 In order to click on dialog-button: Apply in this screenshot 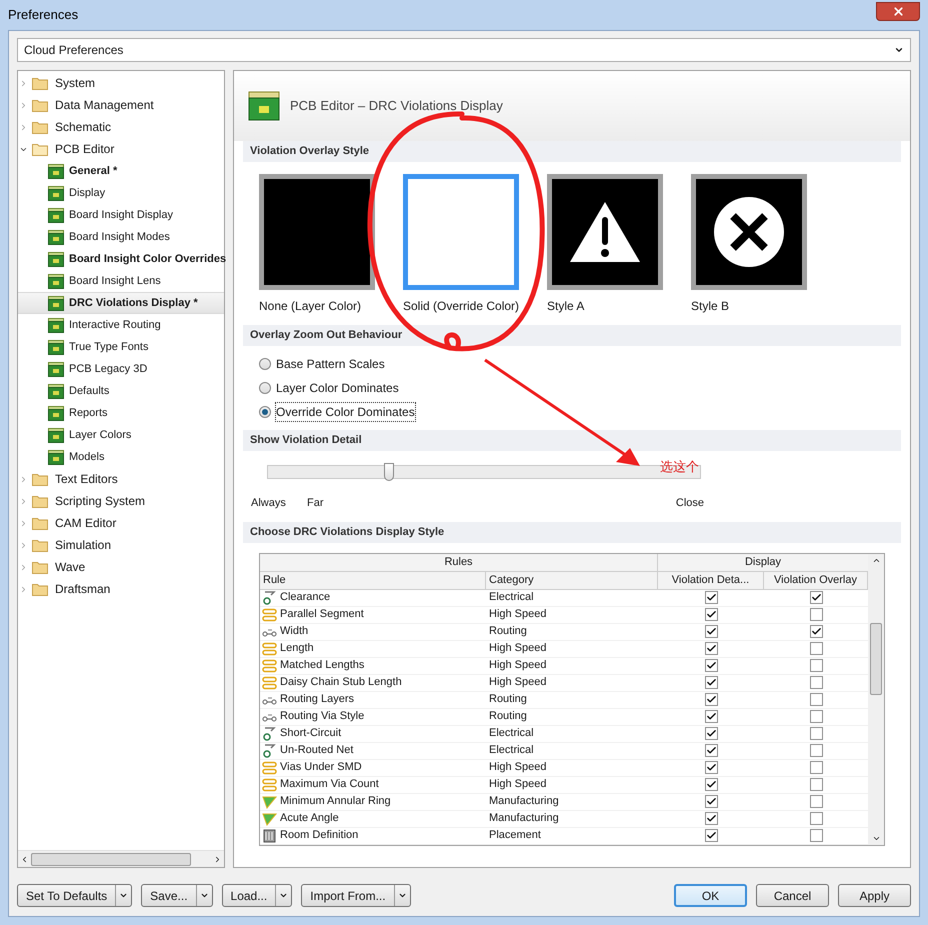, I will do `click(874, 895)`.